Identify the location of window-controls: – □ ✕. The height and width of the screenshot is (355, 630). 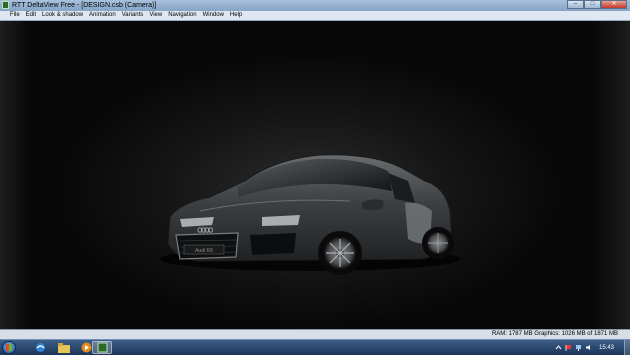
(597, 4).